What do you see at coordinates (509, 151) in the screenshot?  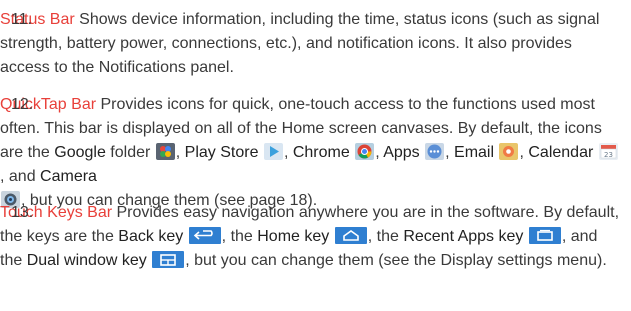 I see `email-icon` at bounding box center [509, 151].